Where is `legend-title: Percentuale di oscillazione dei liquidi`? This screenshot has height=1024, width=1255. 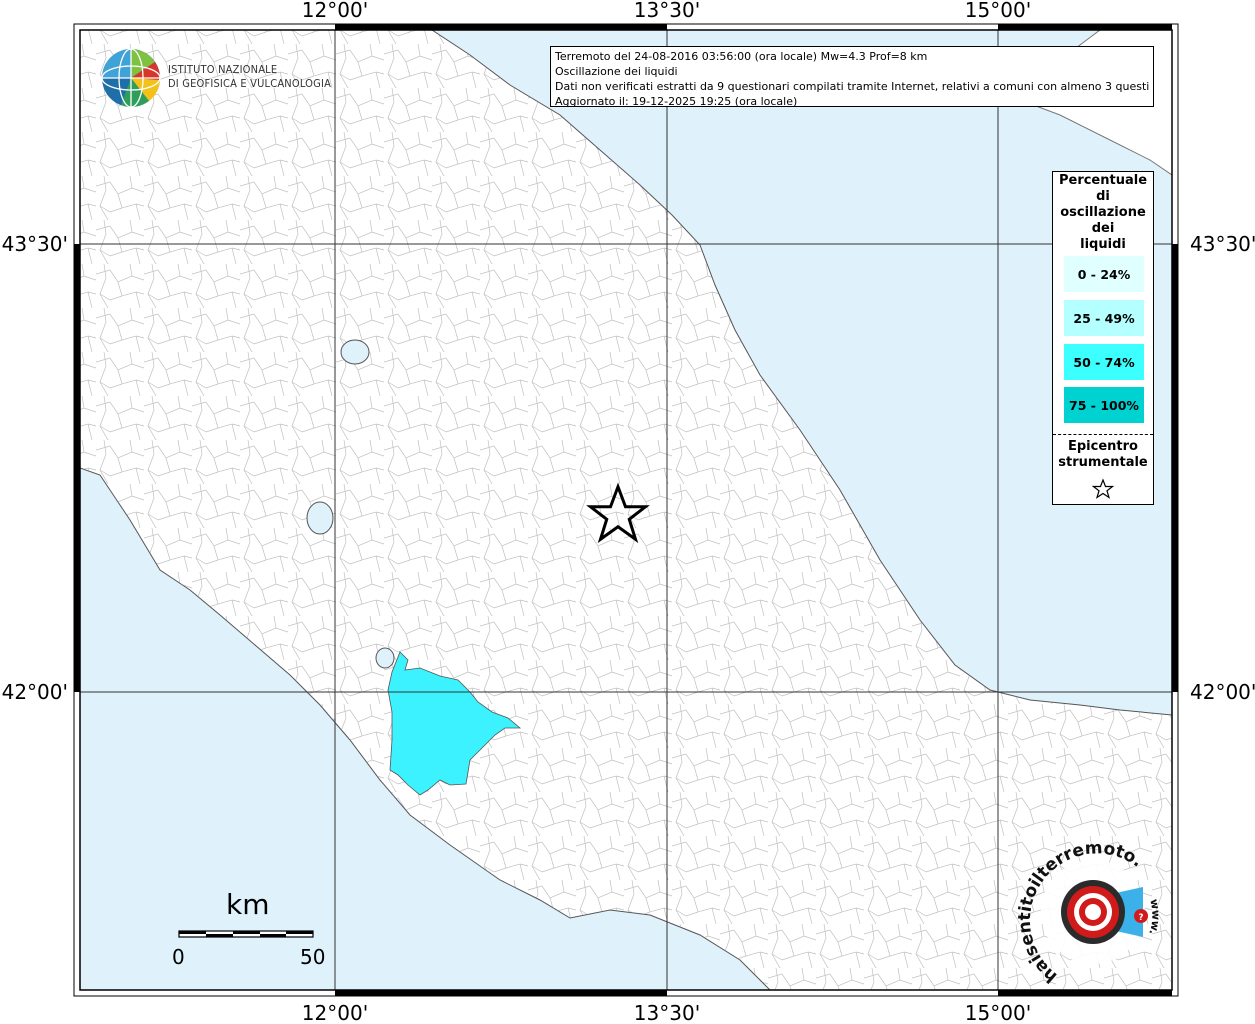 legend-title: Percentuale di oscillazione dei liquidi is located at coordinates (1103, 213).